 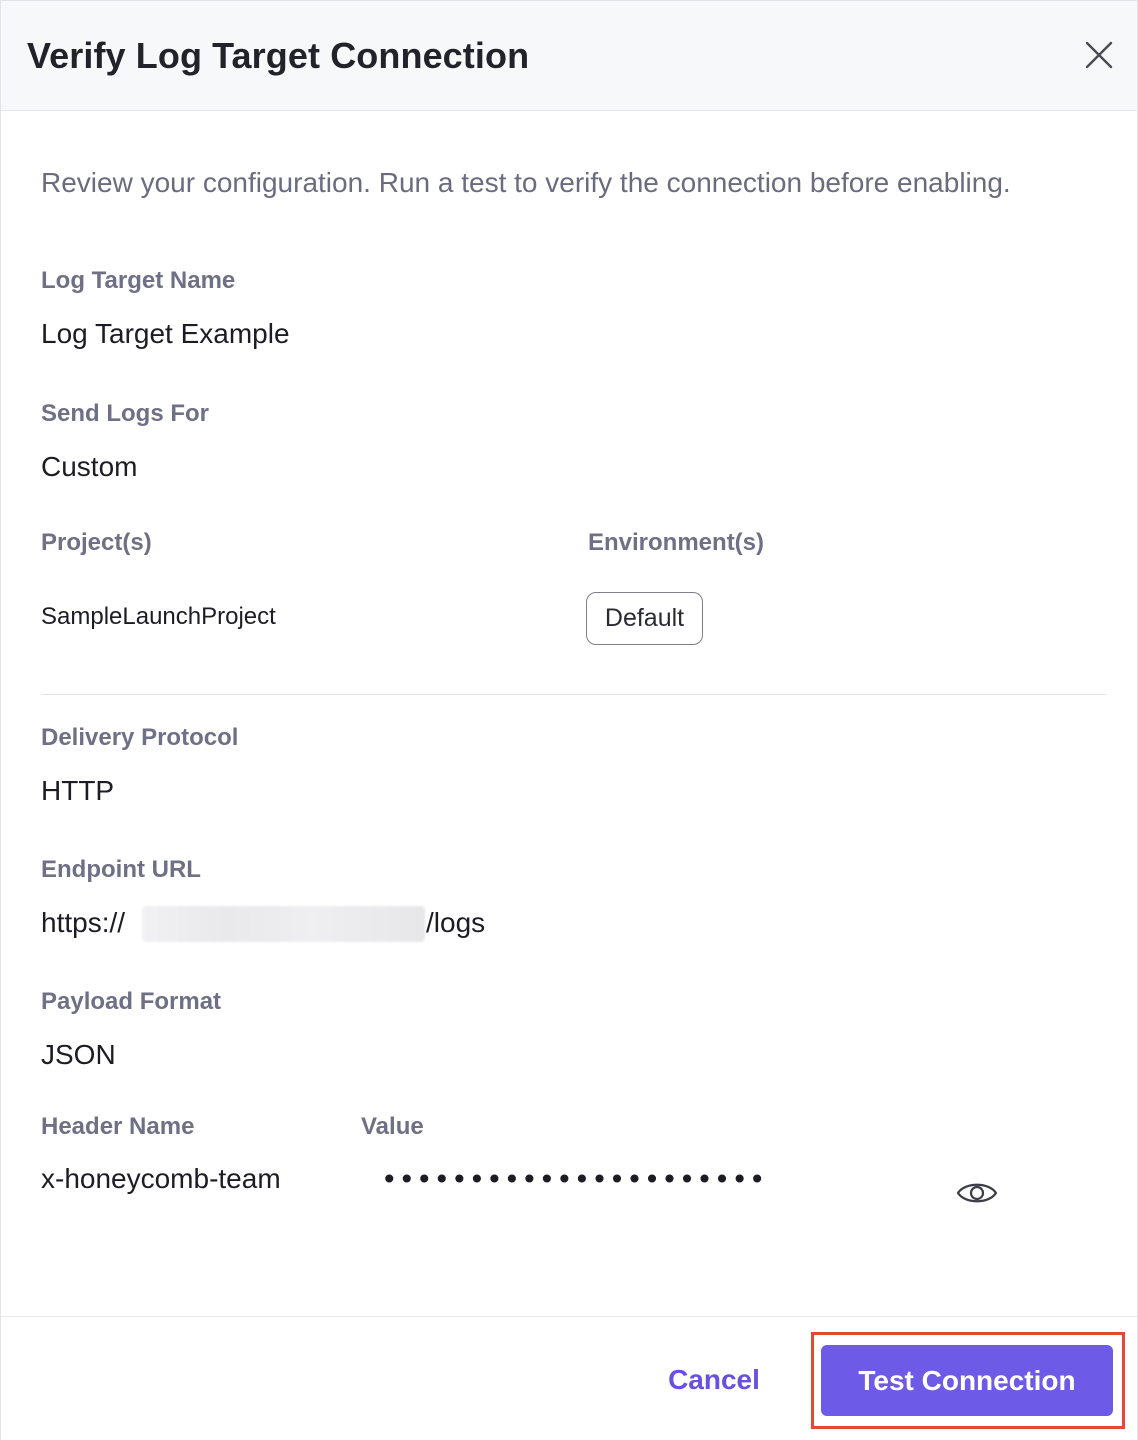 I want to click on test-connection-button: Test Connection, so click(x=967, y=1380).